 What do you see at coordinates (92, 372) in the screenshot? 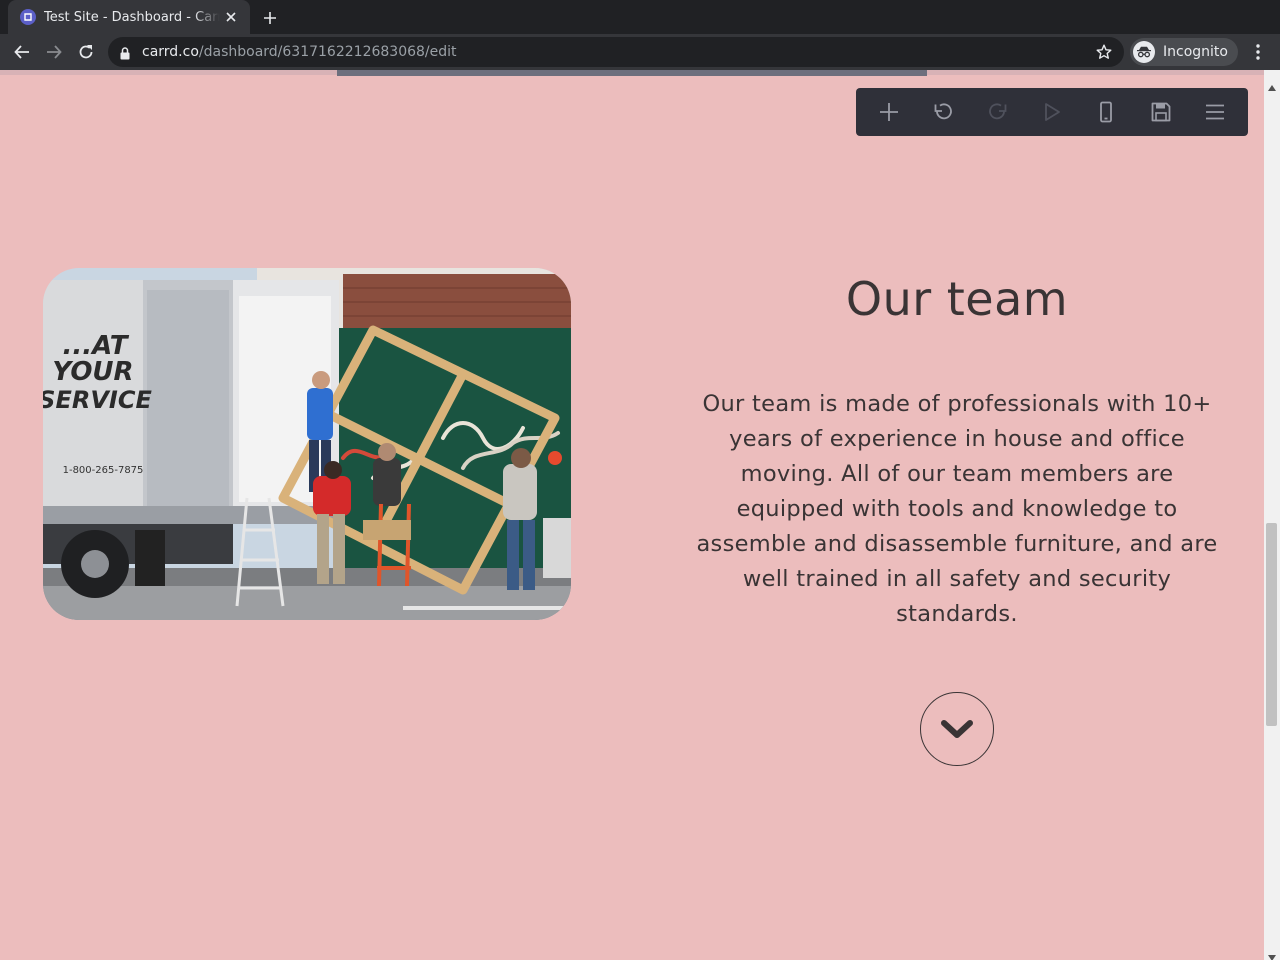
I see `svg-text: YOUR` at bounding box center [92, 372].